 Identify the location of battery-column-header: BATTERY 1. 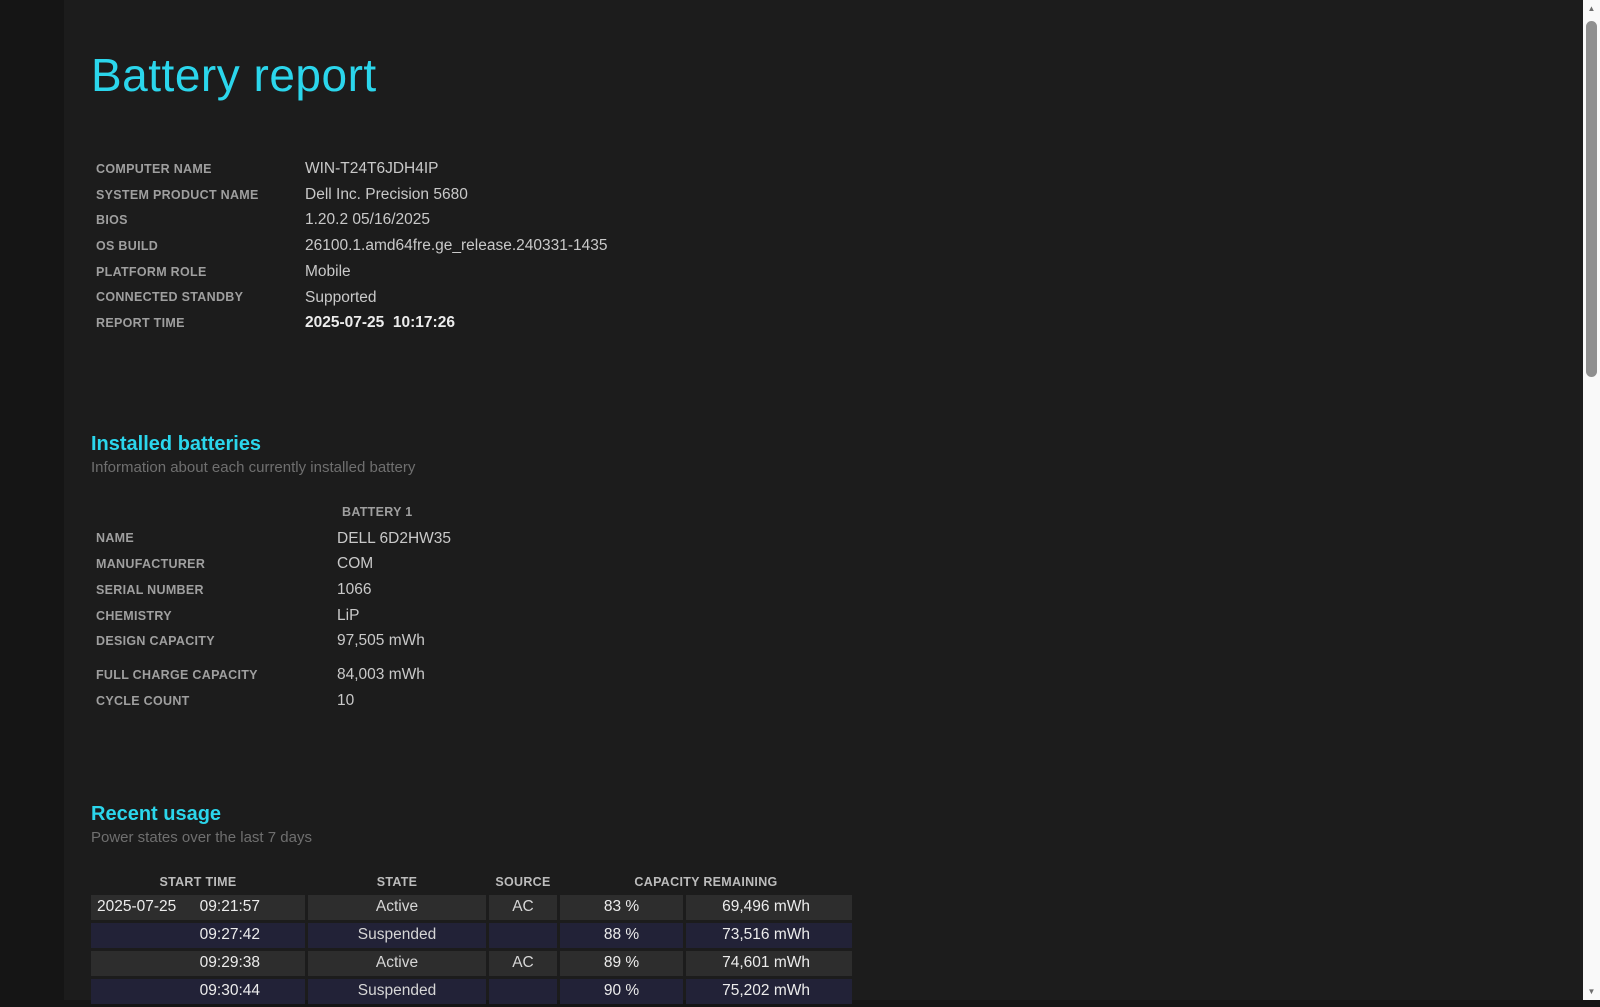
(377, 511).